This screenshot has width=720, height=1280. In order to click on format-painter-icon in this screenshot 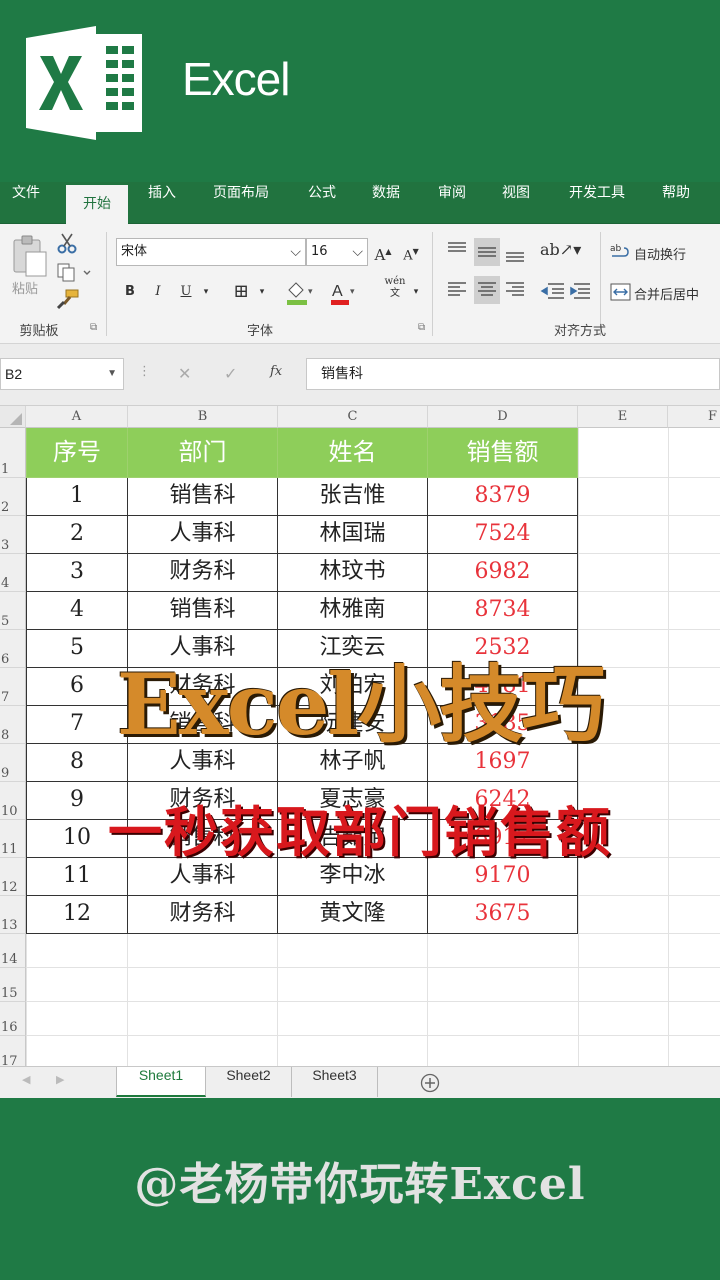, I will do `click(68, 299)`.